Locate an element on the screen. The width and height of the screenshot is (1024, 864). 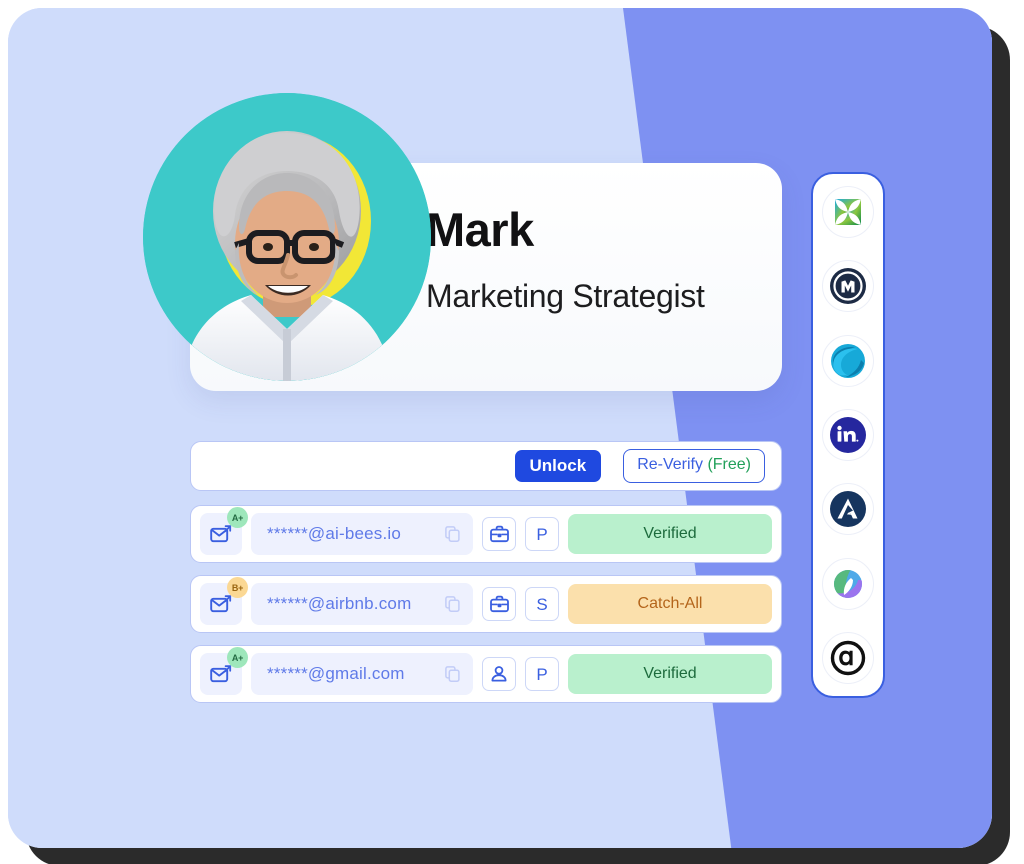
email-address: ******@gmail.com is located at coordinates (336, 673).